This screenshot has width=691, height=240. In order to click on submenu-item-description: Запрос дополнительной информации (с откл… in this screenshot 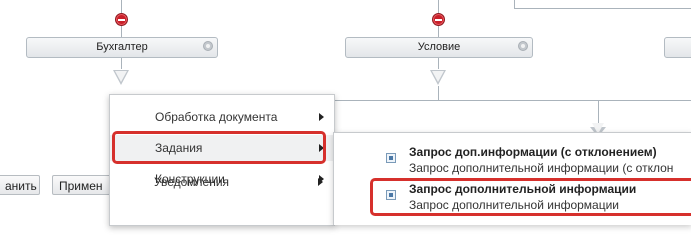, I will do `click(541, 168)`.